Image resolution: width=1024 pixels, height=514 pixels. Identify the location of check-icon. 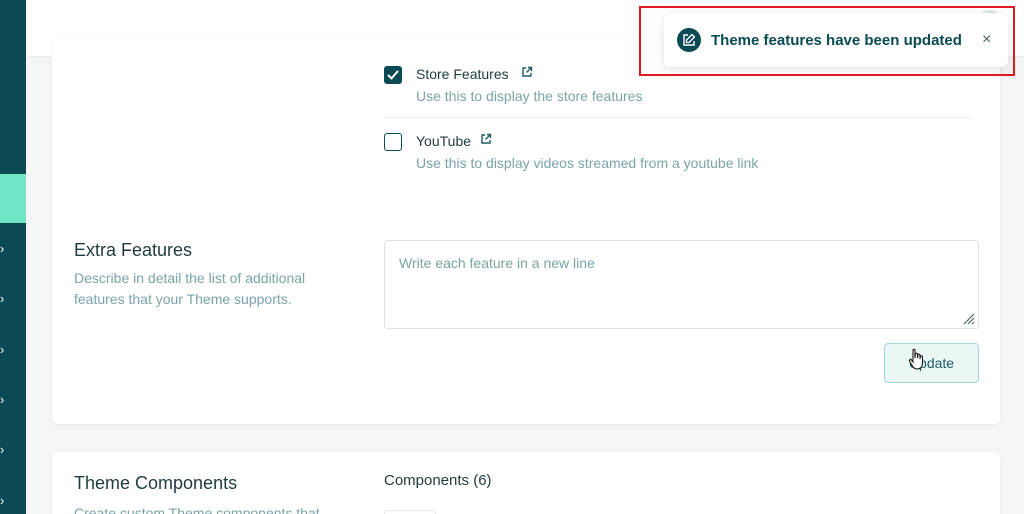
(393, 75).